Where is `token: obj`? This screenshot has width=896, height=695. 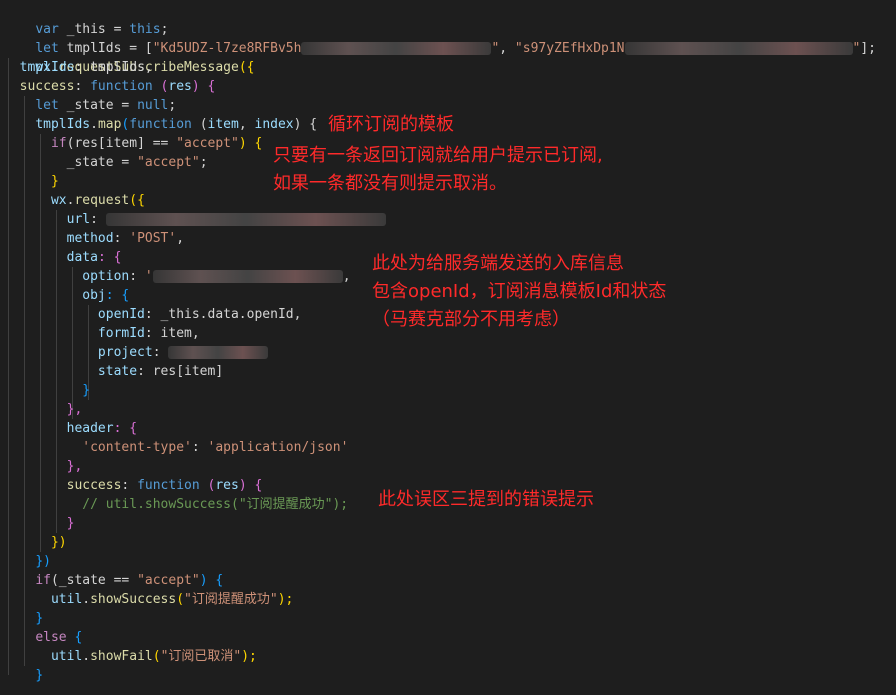
token: obj is located at coordinates (94, 295).